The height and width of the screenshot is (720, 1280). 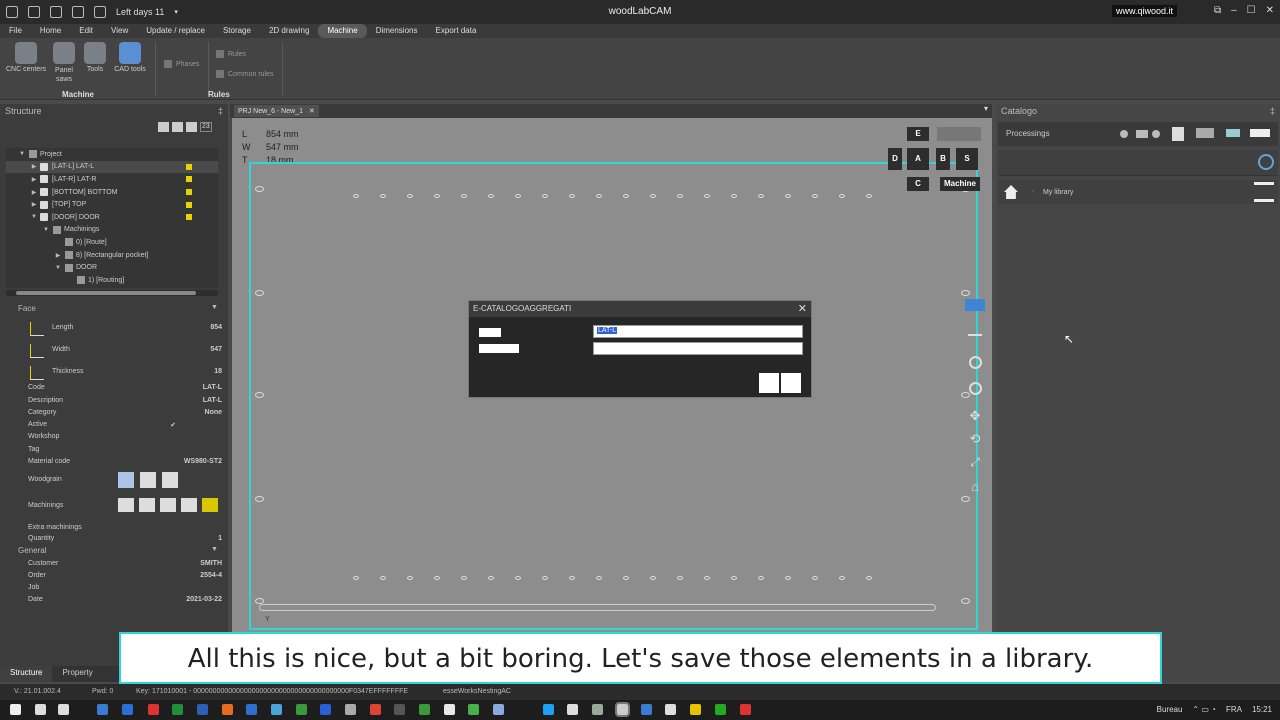 What do you see at coordinates (56, 12) in the screenshot?
I see `undo-icon` at bounding box center [56, 12].